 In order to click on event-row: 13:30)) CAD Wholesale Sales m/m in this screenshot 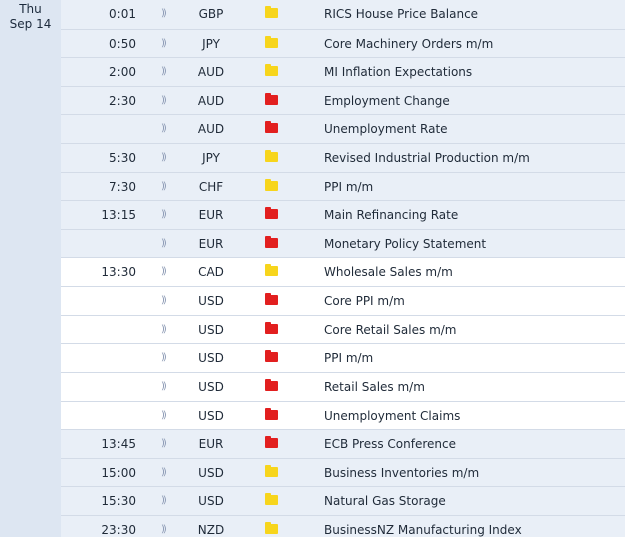, I will do `click(343, 272)`.